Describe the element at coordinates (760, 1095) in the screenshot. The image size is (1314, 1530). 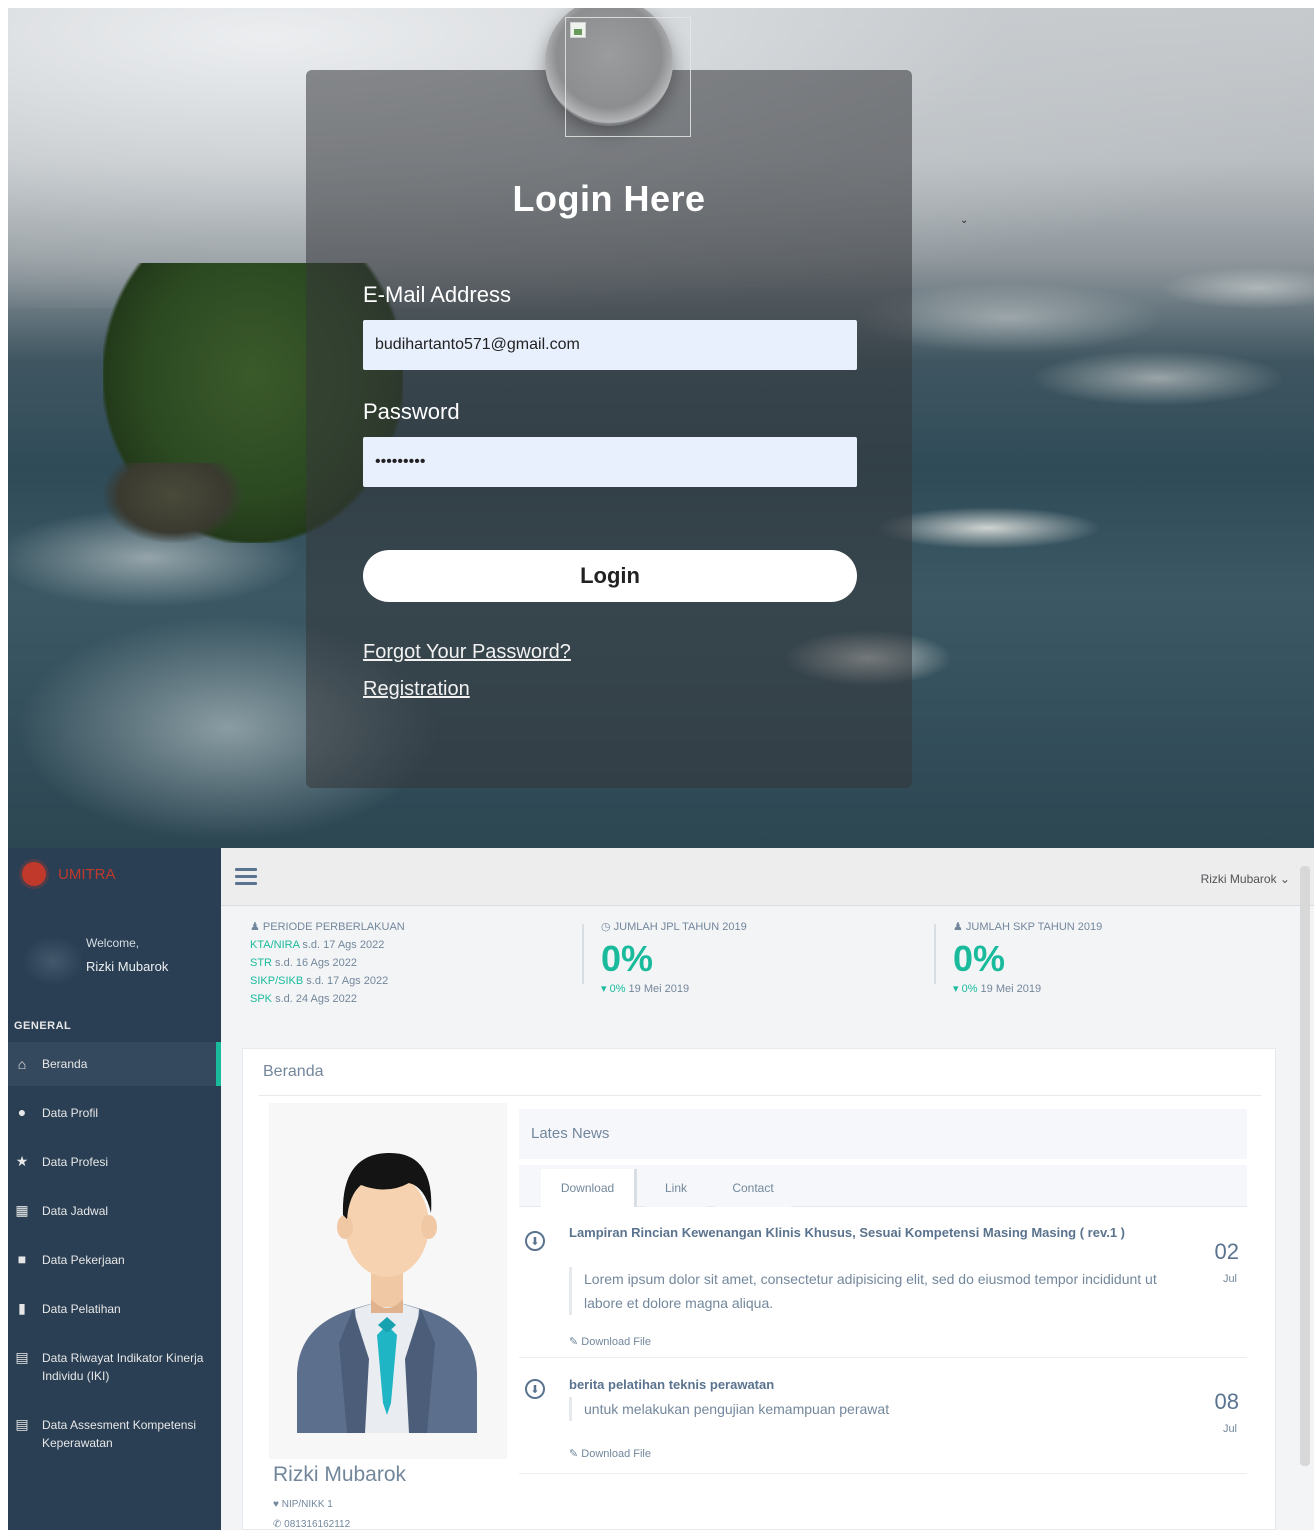
I see `panel-divider` at that location.